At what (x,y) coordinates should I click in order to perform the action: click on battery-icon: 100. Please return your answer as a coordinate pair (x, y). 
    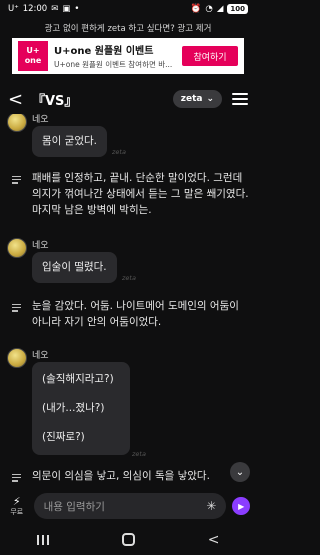
    Looking at the image, I should click on (237, 9).